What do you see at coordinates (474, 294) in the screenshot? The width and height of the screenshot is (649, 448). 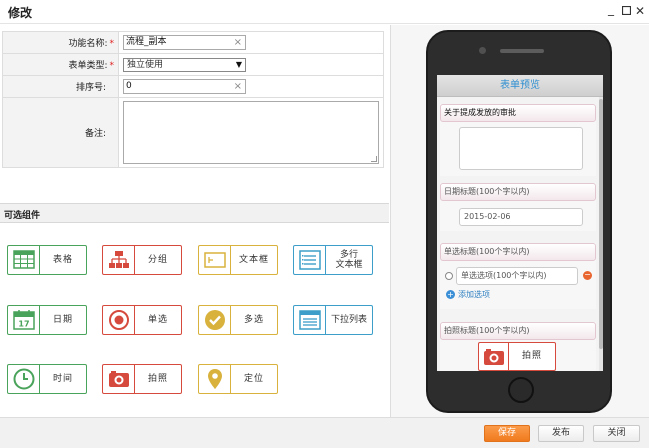 I see `add-option-link: 添加选项` at bounding box center [474, 294].